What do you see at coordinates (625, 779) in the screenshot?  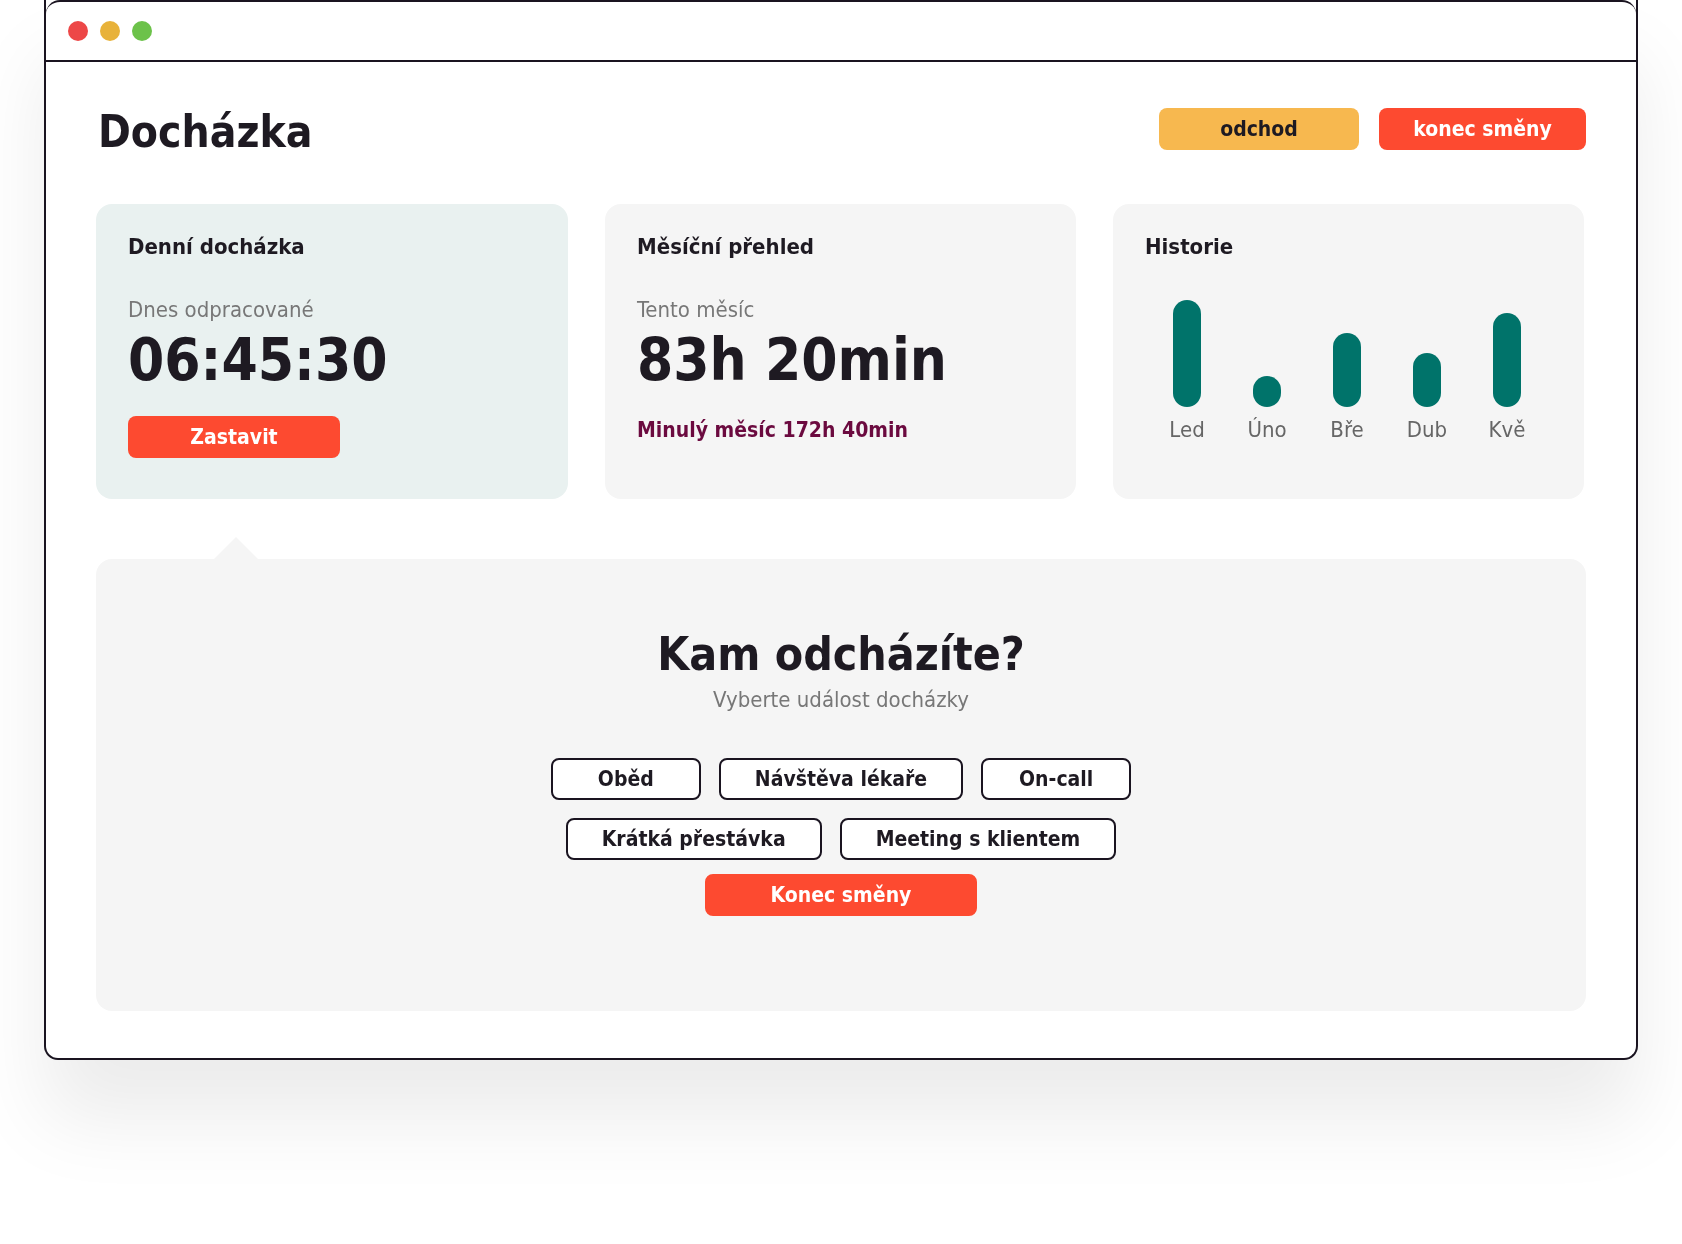 I see `event-option-button: Oběd` at bounding box center [625, 779].